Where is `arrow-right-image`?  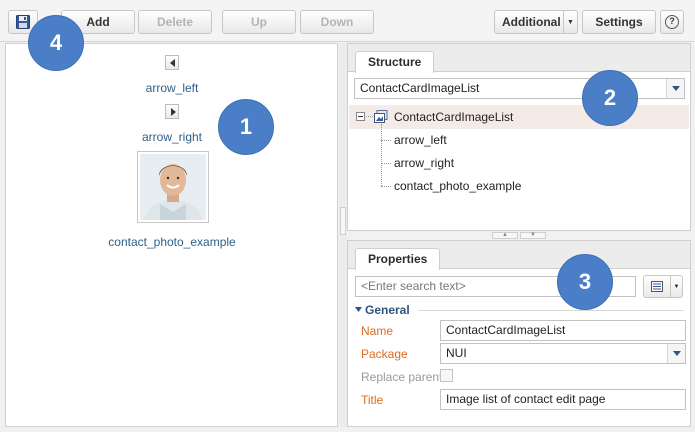 arrow-right-image is located at coordinates (172, 111).